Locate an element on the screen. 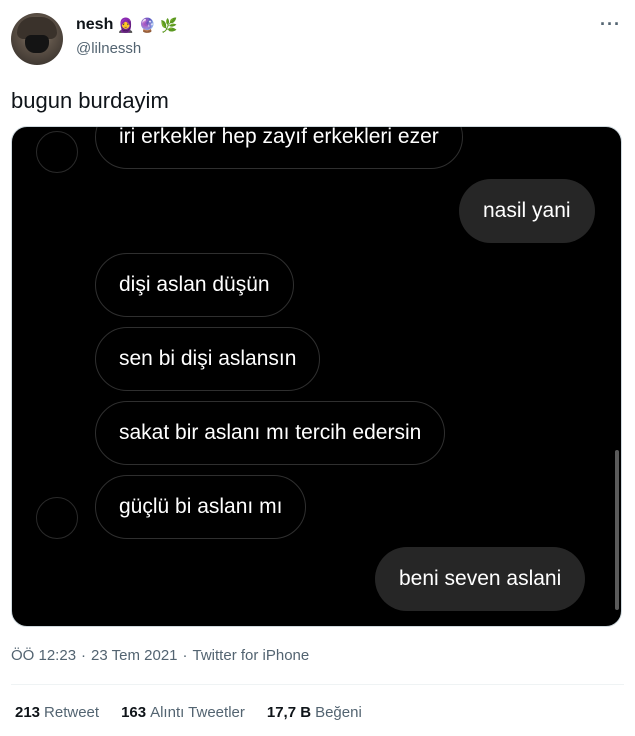 The width and height of the screenshot is (635, 736). likes-link: 17,7 B Beğeni is located at coordinates (314, 712).